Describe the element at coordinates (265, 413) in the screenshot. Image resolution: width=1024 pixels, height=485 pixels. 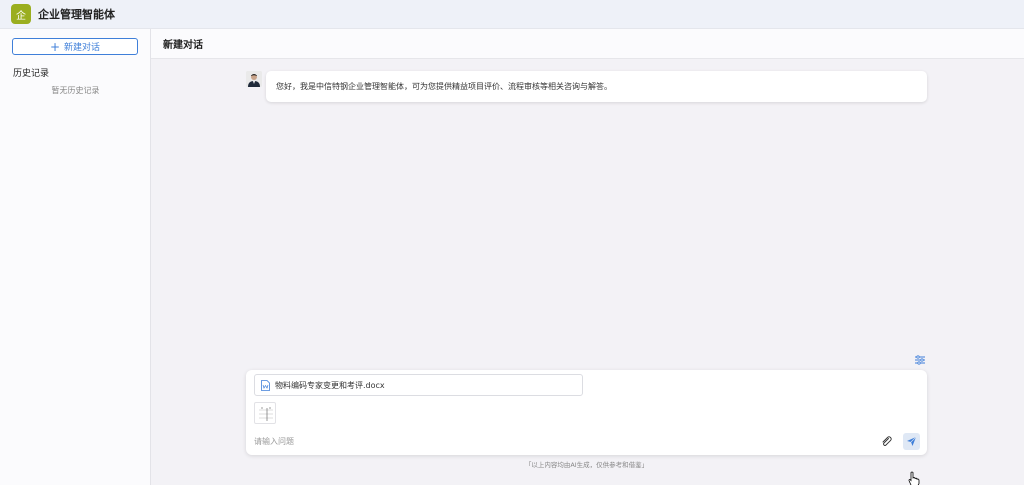
I see `image-thumbnail` at that location.